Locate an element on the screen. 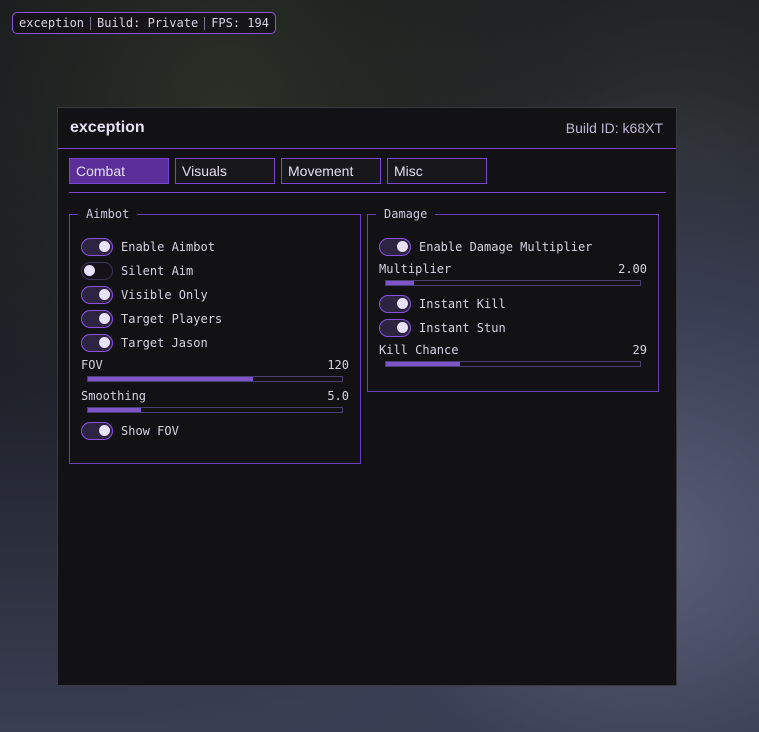  toggle-target-jason: Target Jason is located at coordinates (215, 343).